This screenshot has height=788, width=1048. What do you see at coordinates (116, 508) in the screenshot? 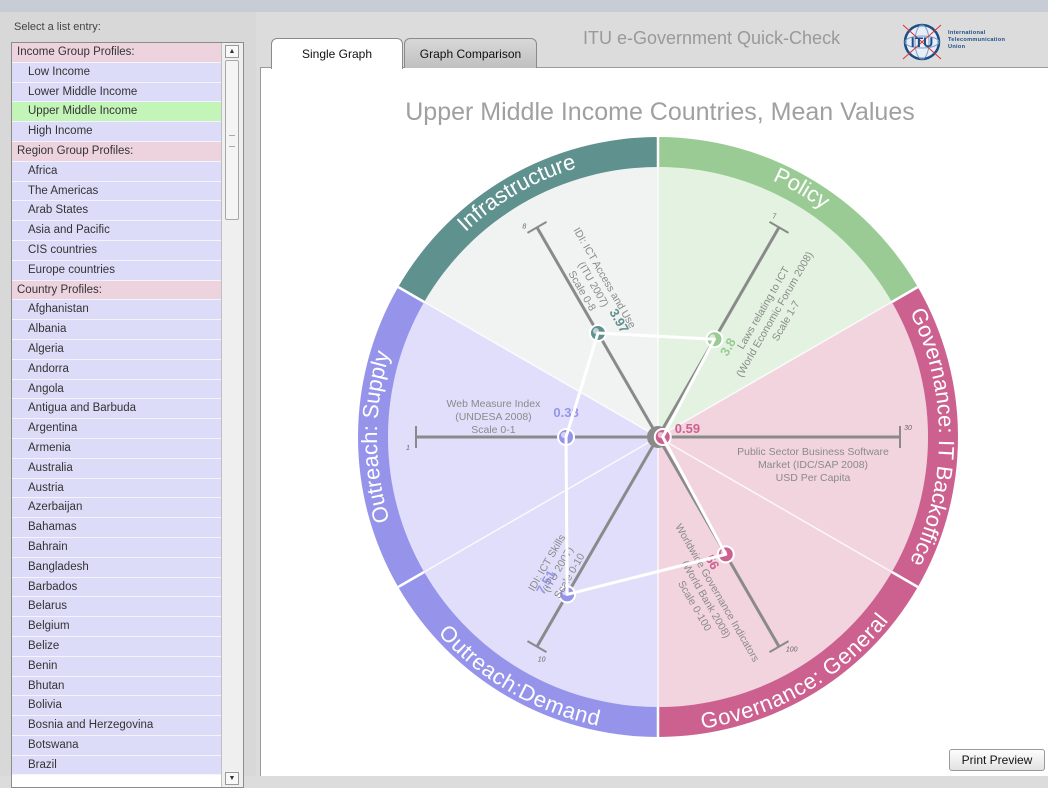
I see `list-item: Azerbaijan` at bounding box center [116, 508].